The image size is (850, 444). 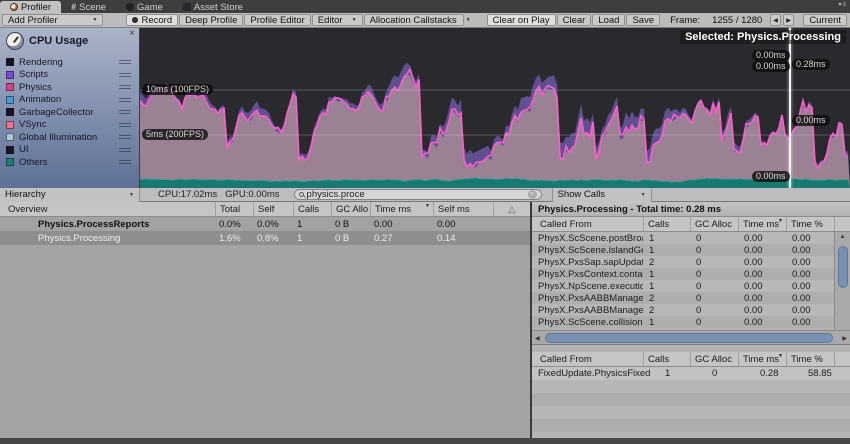 I want to click on editor-dropdown: Editor ▼, so click(x=337, y=20).